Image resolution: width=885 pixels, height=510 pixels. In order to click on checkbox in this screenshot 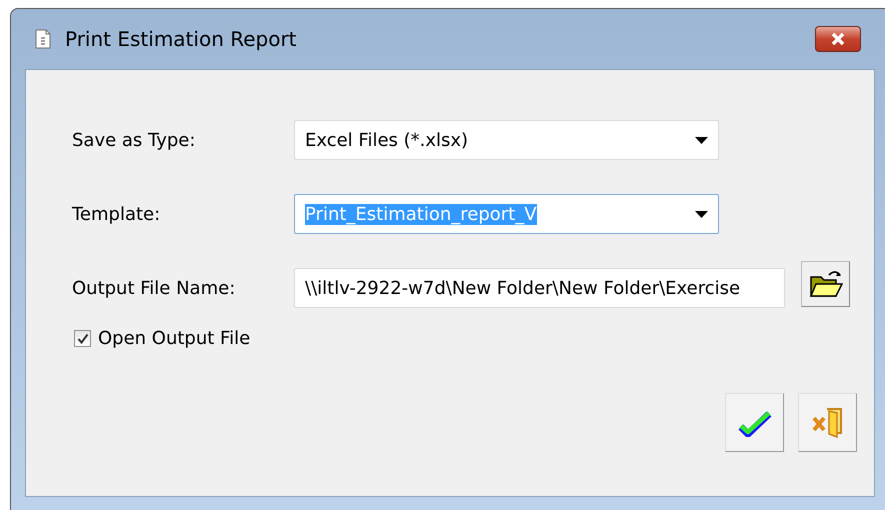, I will do `click(82, 338)`.